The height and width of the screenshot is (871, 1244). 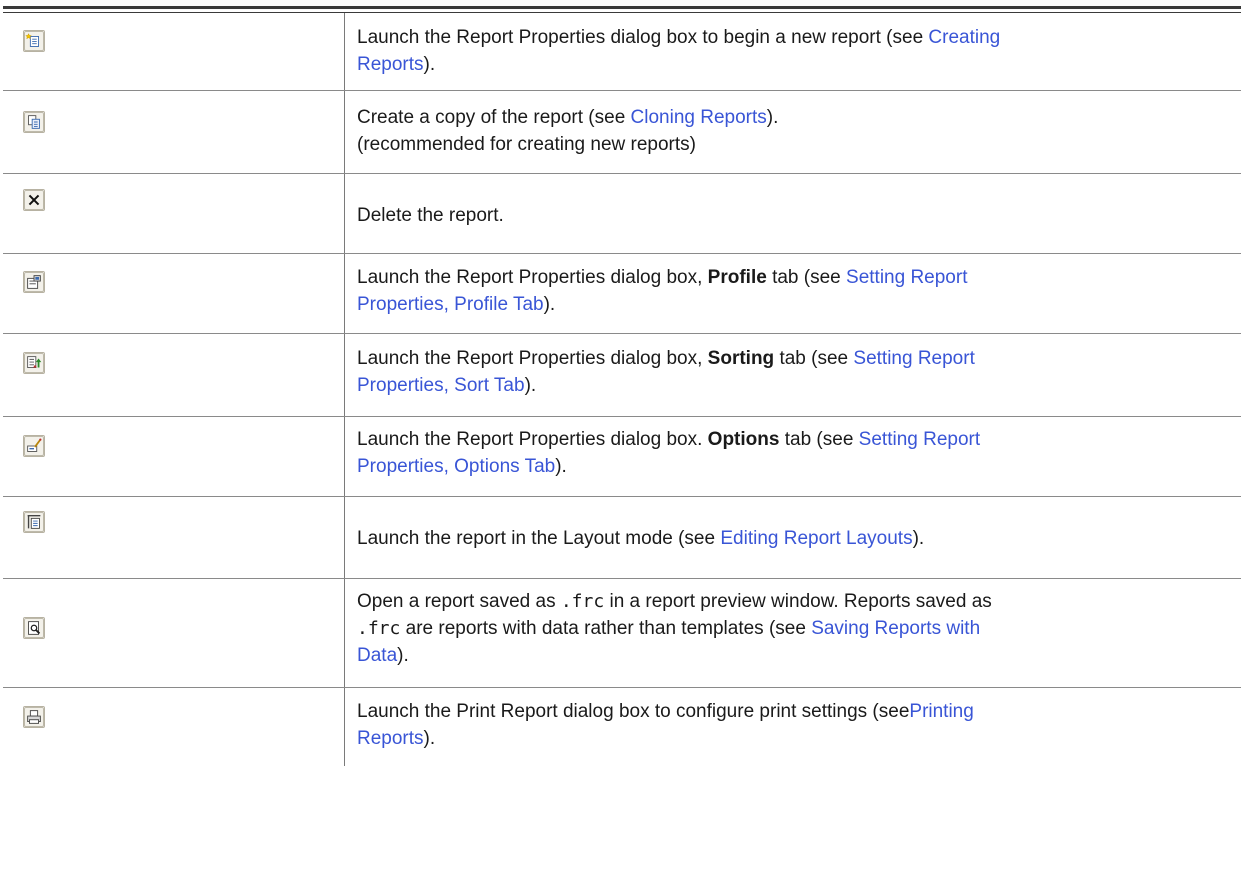 What do you see at coordinates (390, 64) in the screenshot?
I see `link-creating-reports-cont: Reports` at bounding box center [390, 64].